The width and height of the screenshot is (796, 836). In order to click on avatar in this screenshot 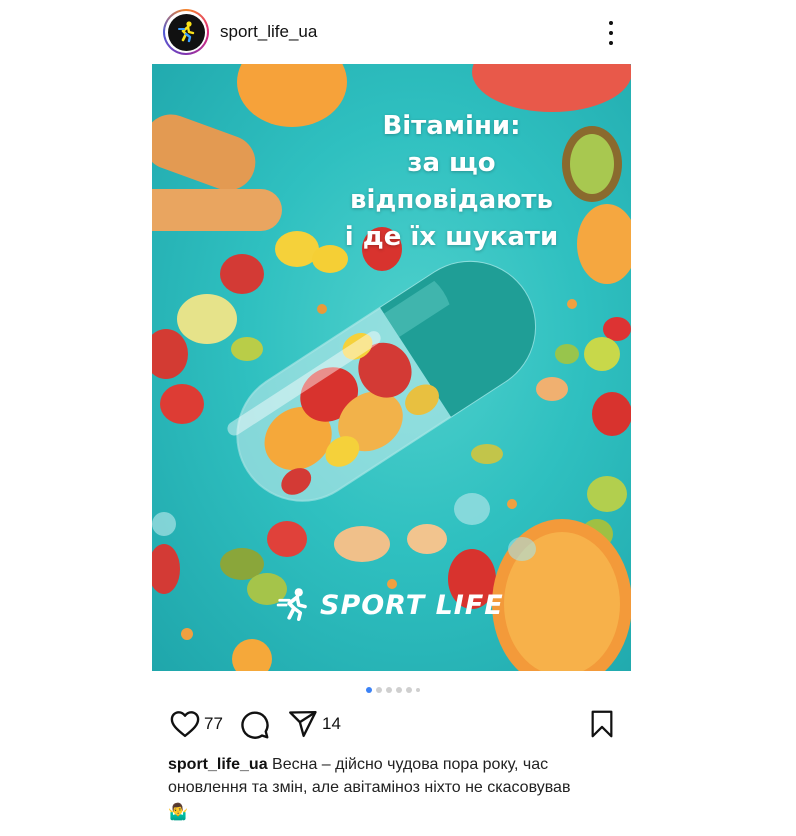, I will do `click(186, 32)`.